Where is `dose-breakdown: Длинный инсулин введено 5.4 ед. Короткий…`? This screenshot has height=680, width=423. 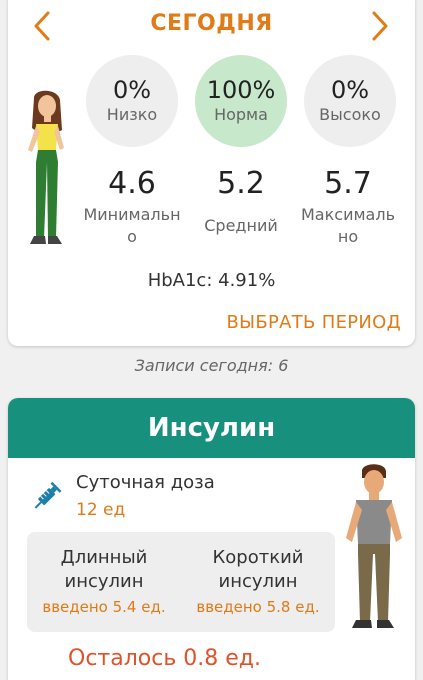 dose-breakdown: Длинный инсулин введено 5.4 ед. Короткий… is located at coordinates (181, 582).